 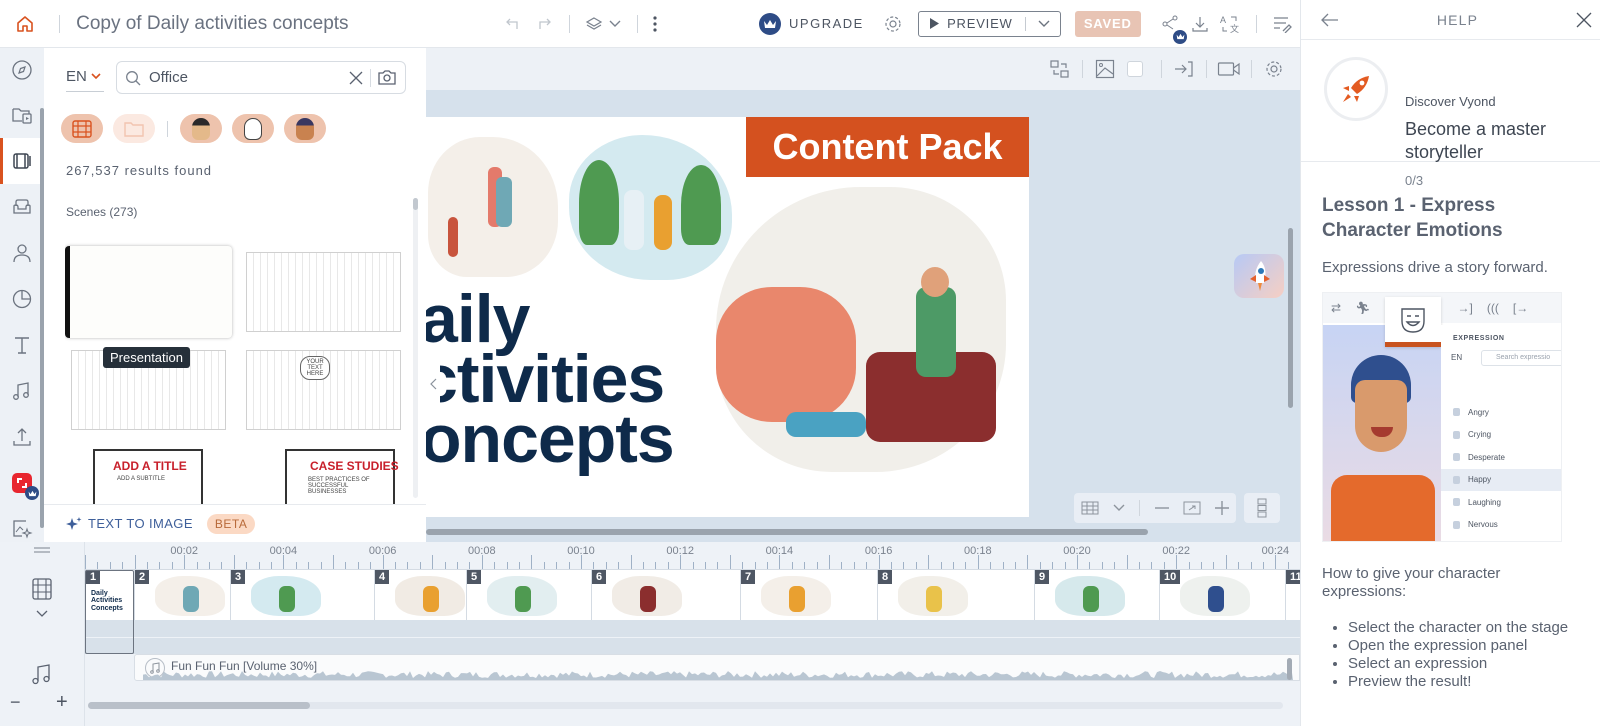 What do you see at coordinates (1292, 595) in the screenshot?
I see `timeline-scene-11: 11` at bounding box center [1292, 595].